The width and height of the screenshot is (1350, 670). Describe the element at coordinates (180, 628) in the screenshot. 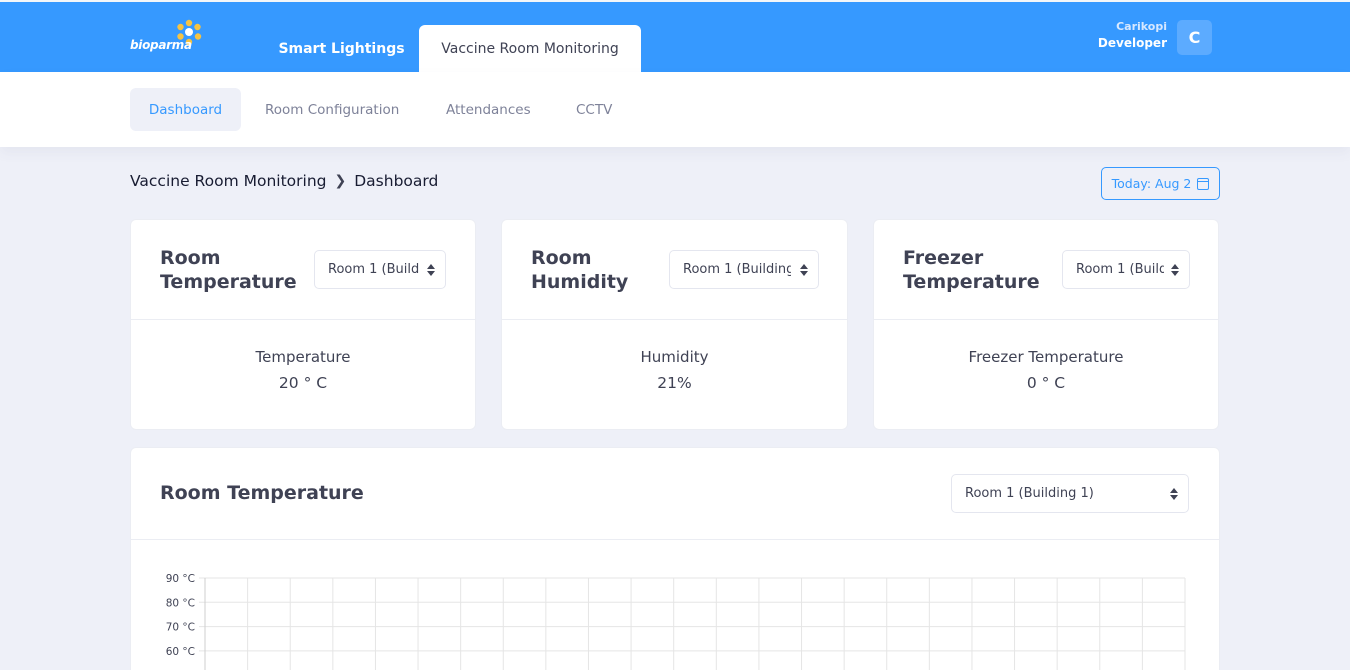

I see `y-tick-label: 70 °C` at that location.